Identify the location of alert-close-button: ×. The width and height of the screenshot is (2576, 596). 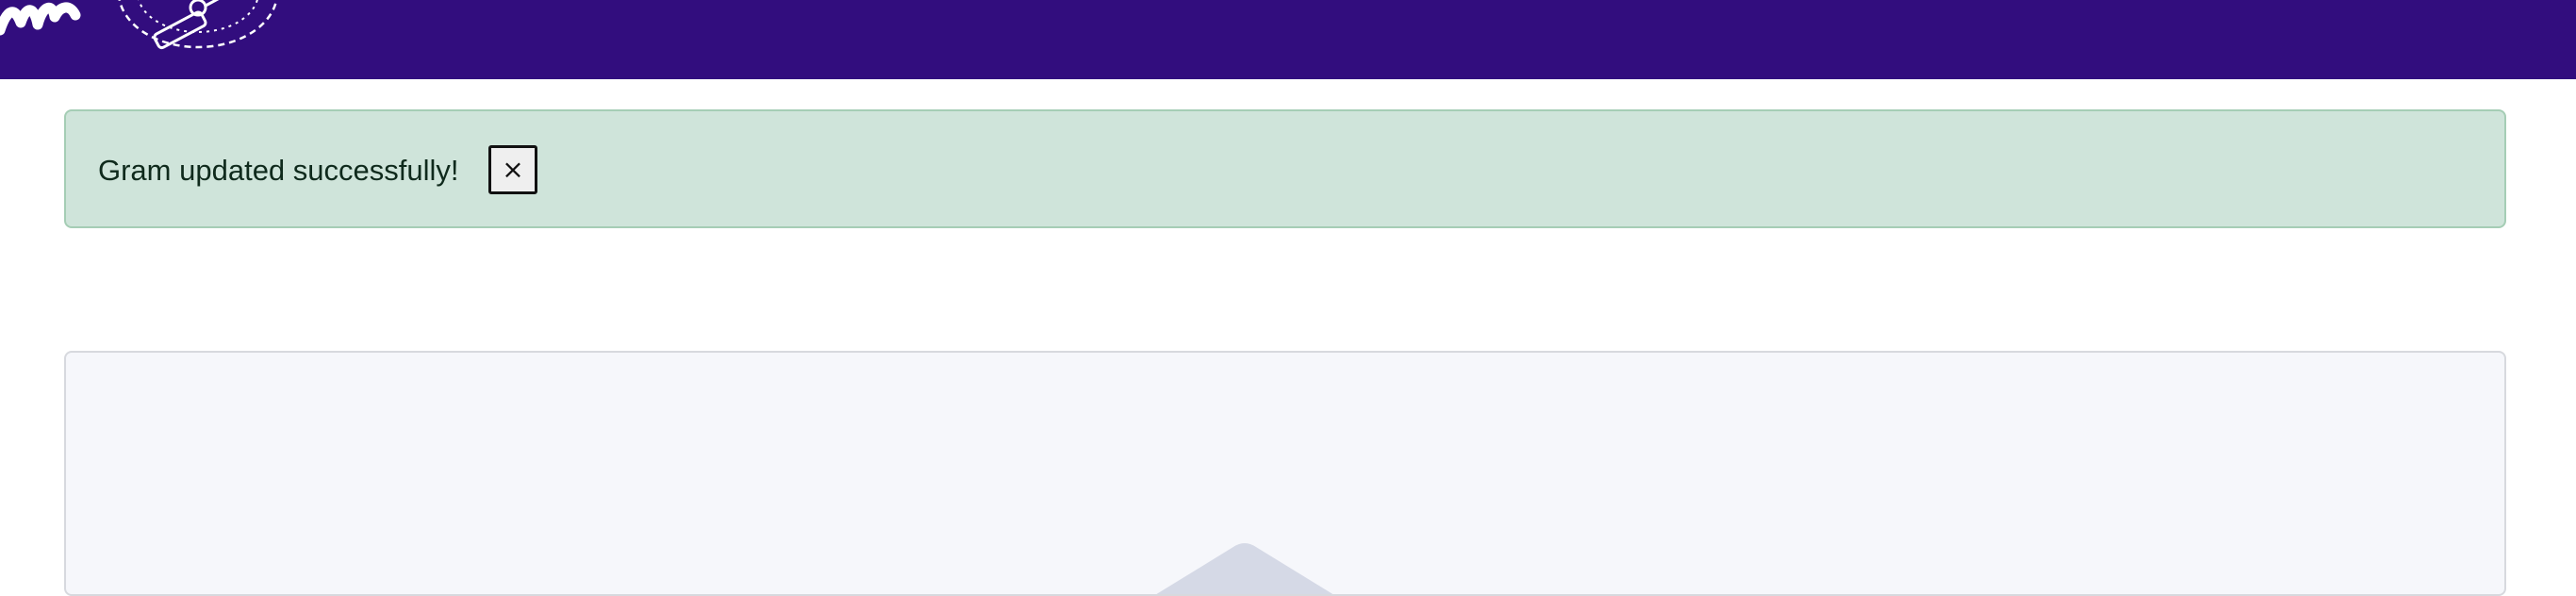
(512, 169).